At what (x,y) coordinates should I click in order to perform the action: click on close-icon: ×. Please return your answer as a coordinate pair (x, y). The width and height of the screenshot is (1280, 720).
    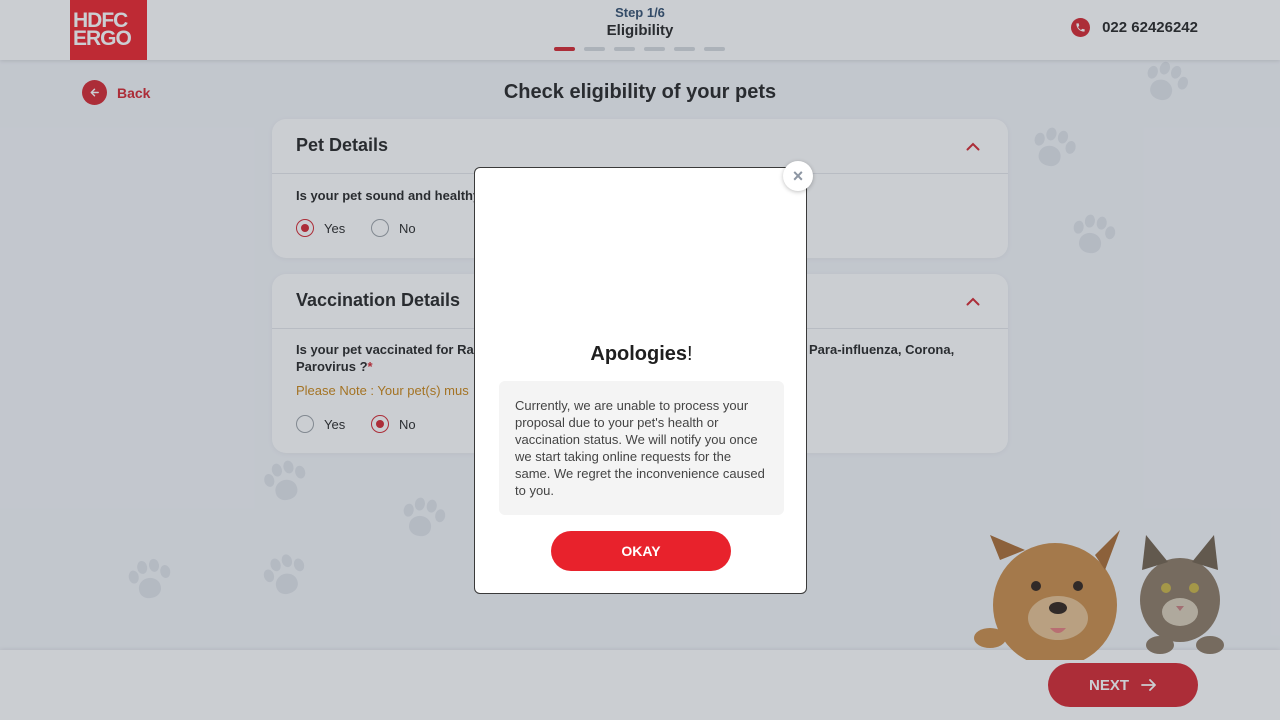
    Looking at the image, I should click on (798, 176).